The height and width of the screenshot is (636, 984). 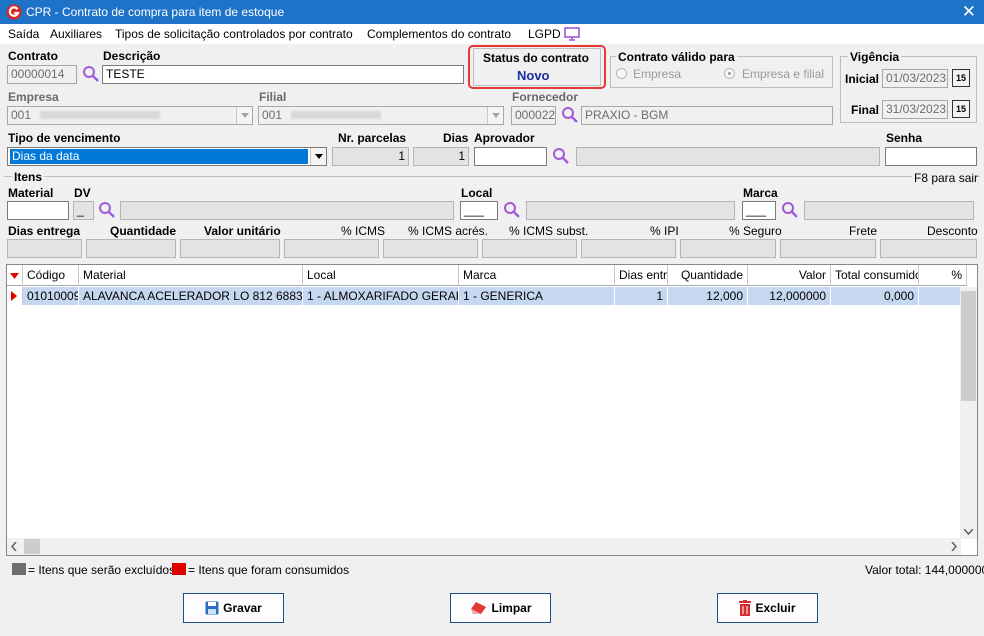 I want to click on scroll-thumb, so click(x=968, y=346).